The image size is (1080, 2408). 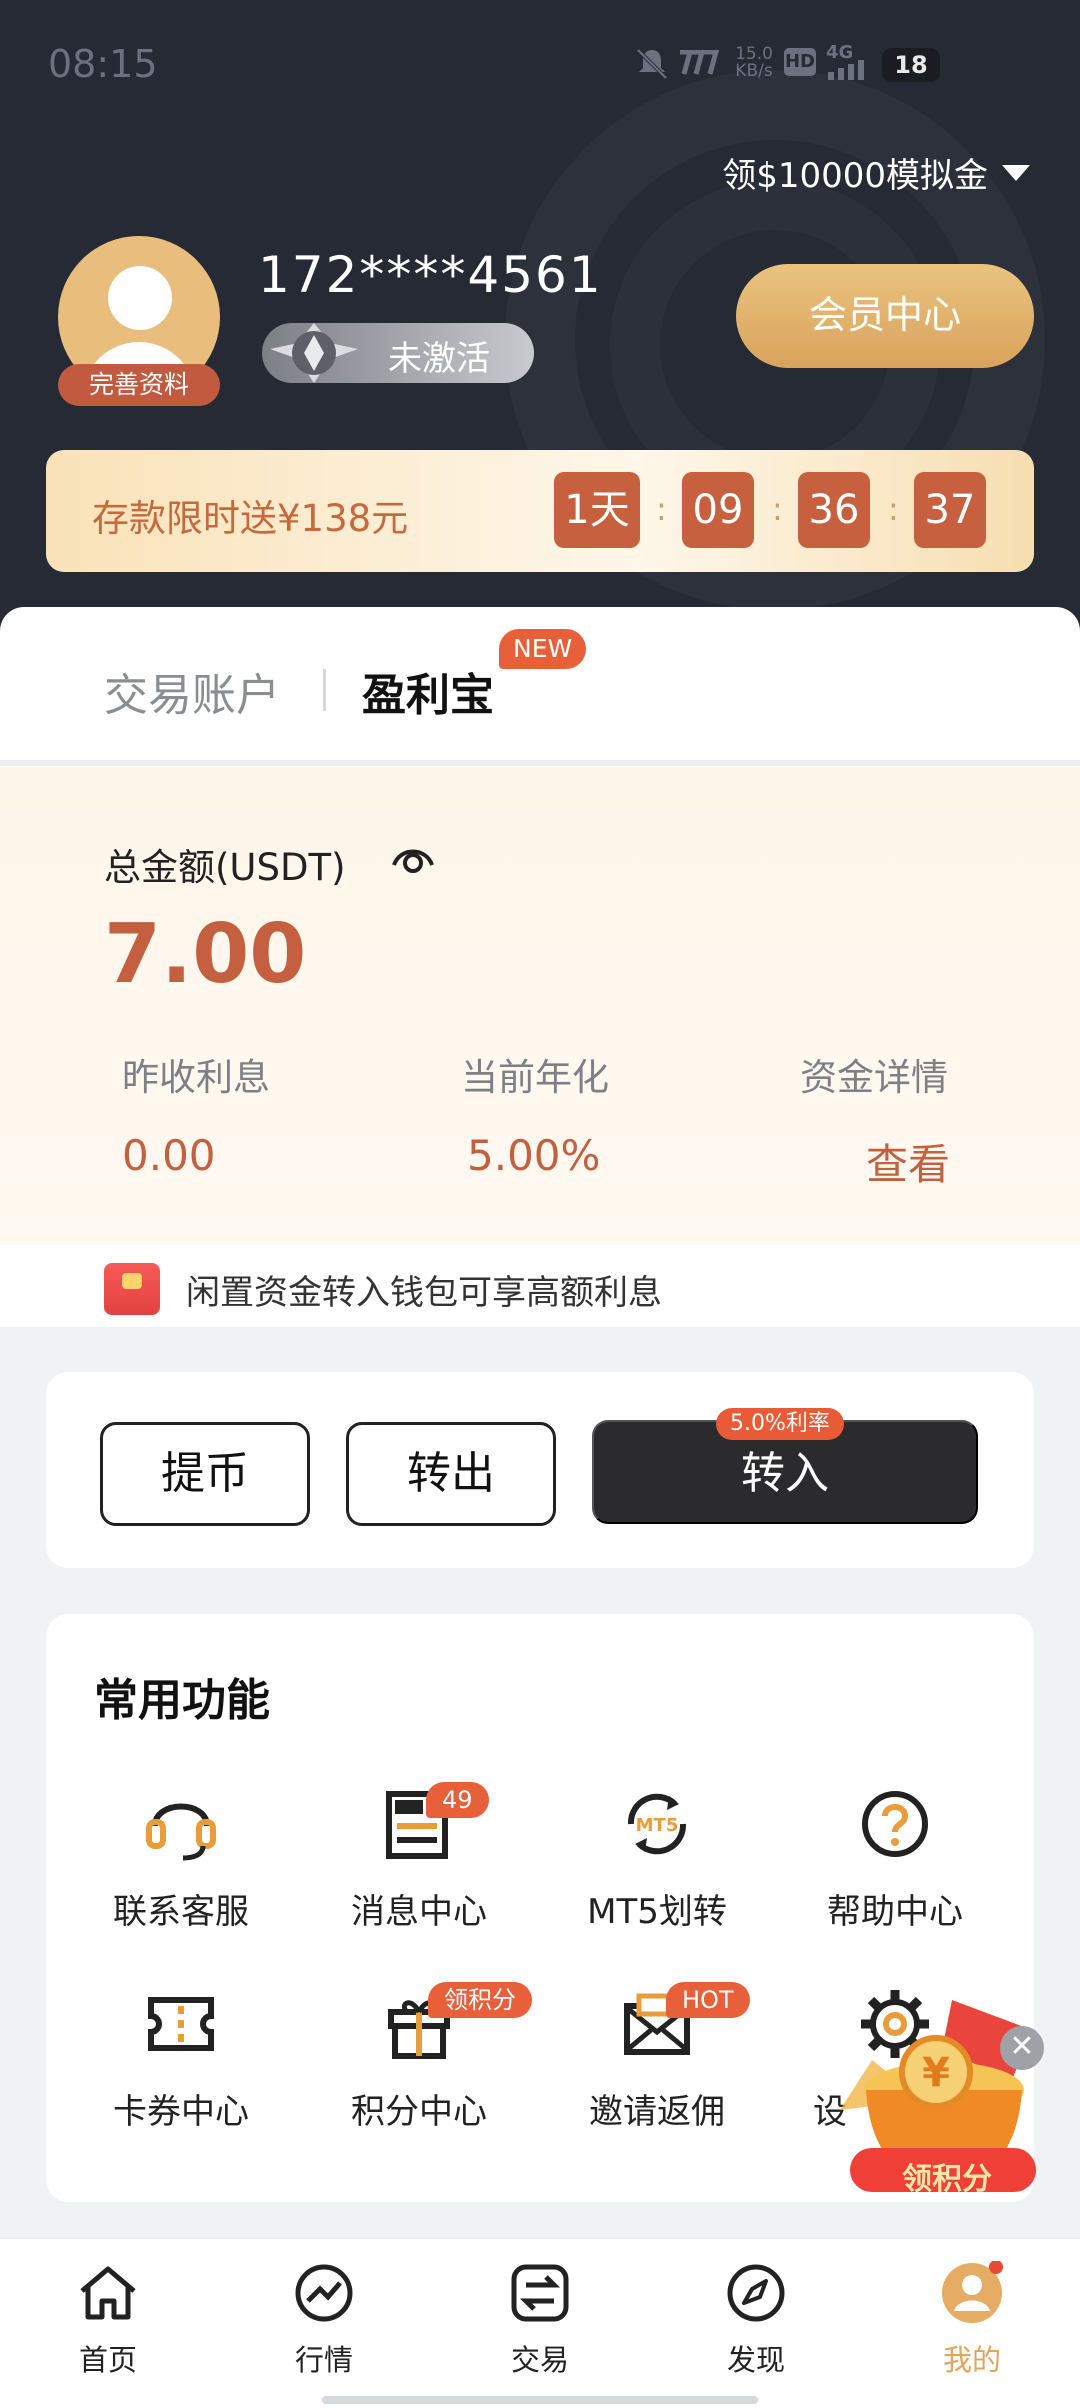 I want to click on svg-text: MT5, so click(x=657, y=1825).